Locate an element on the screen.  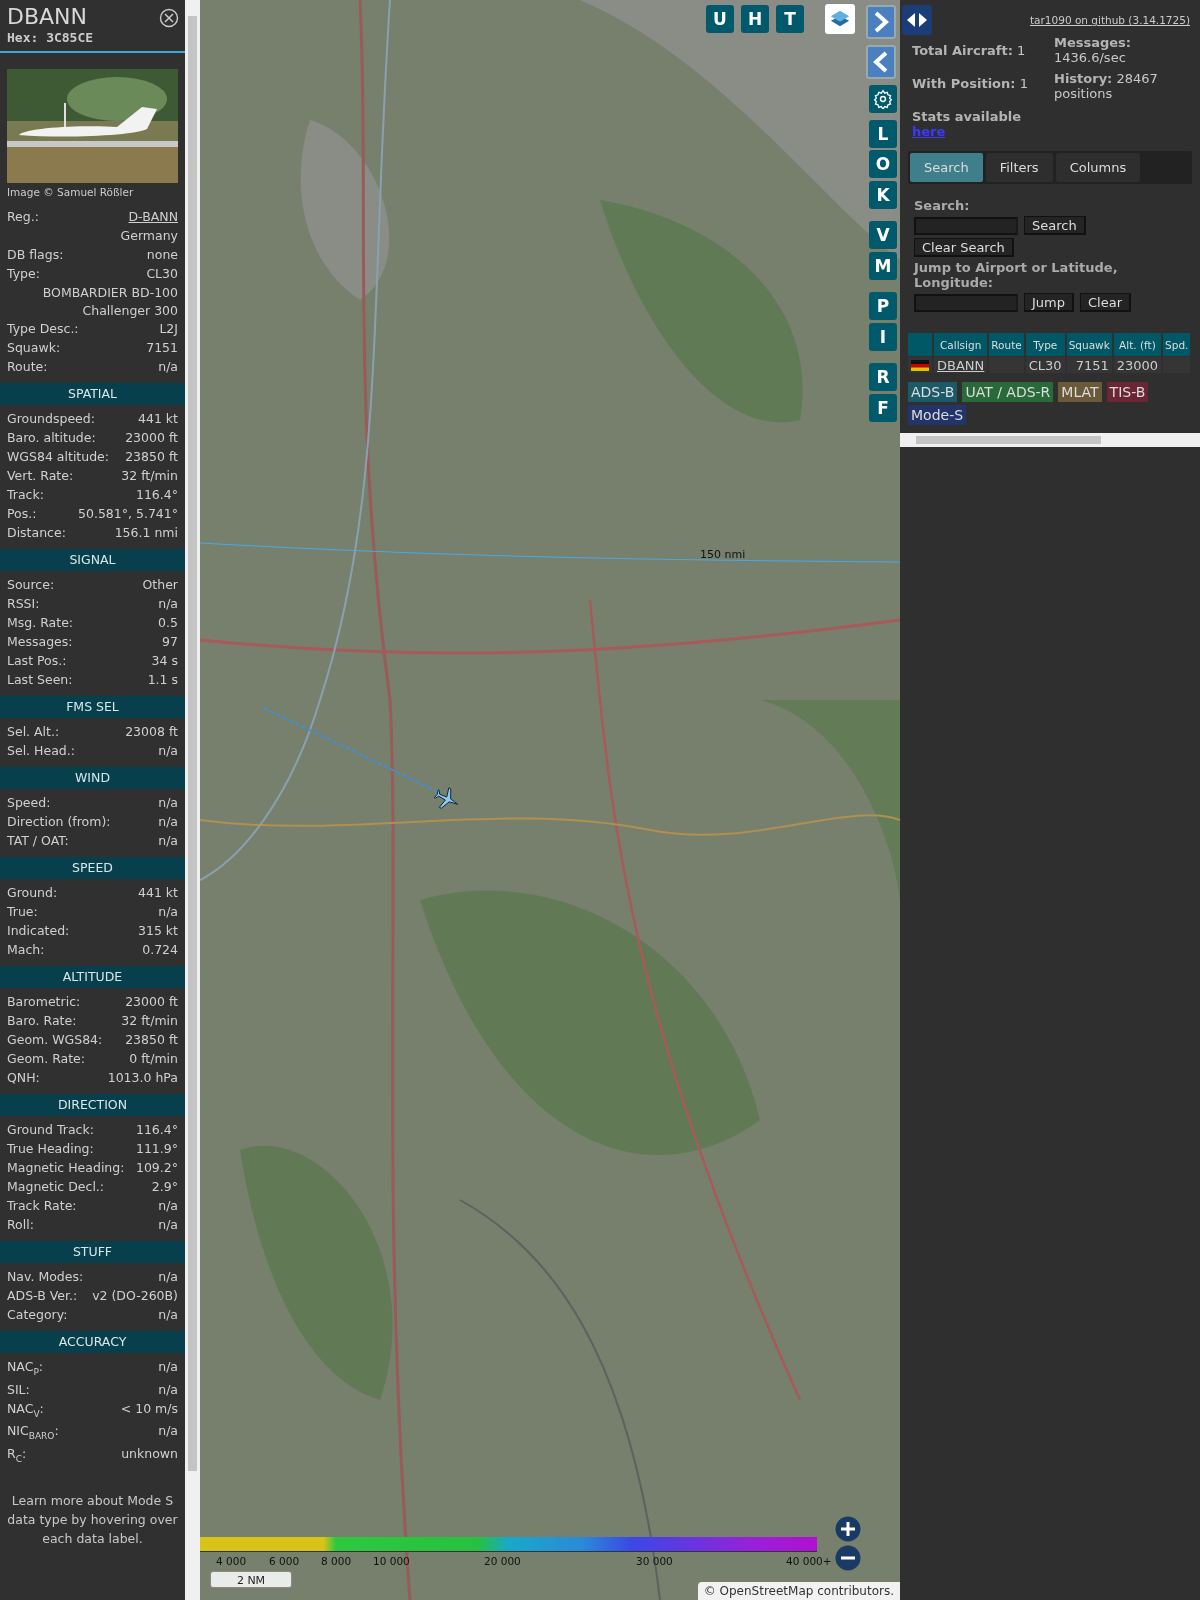
version-link: tar1090 on github (3.14.1725) is located at coordinates (1110, 20).